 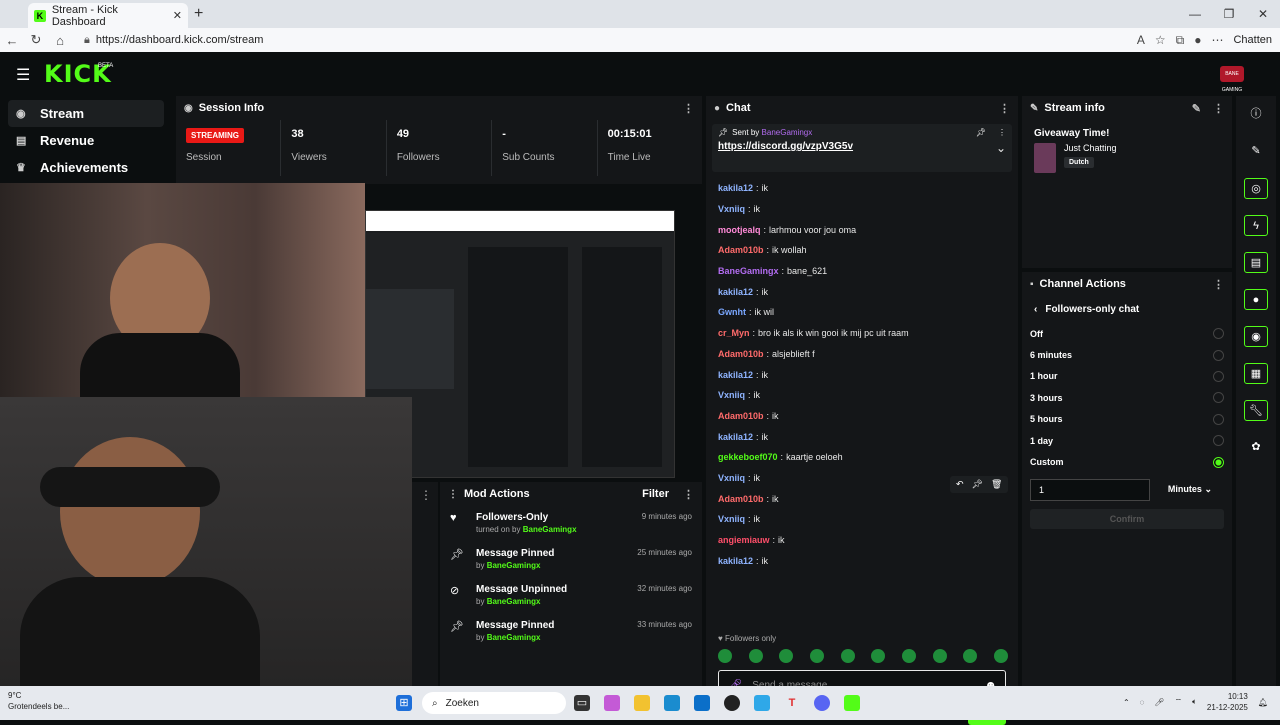 What do you see at coordinates (787, 132) in the screenshot?
I see `pinned-user: BaneGamingx` at bounding box center [787, 132].